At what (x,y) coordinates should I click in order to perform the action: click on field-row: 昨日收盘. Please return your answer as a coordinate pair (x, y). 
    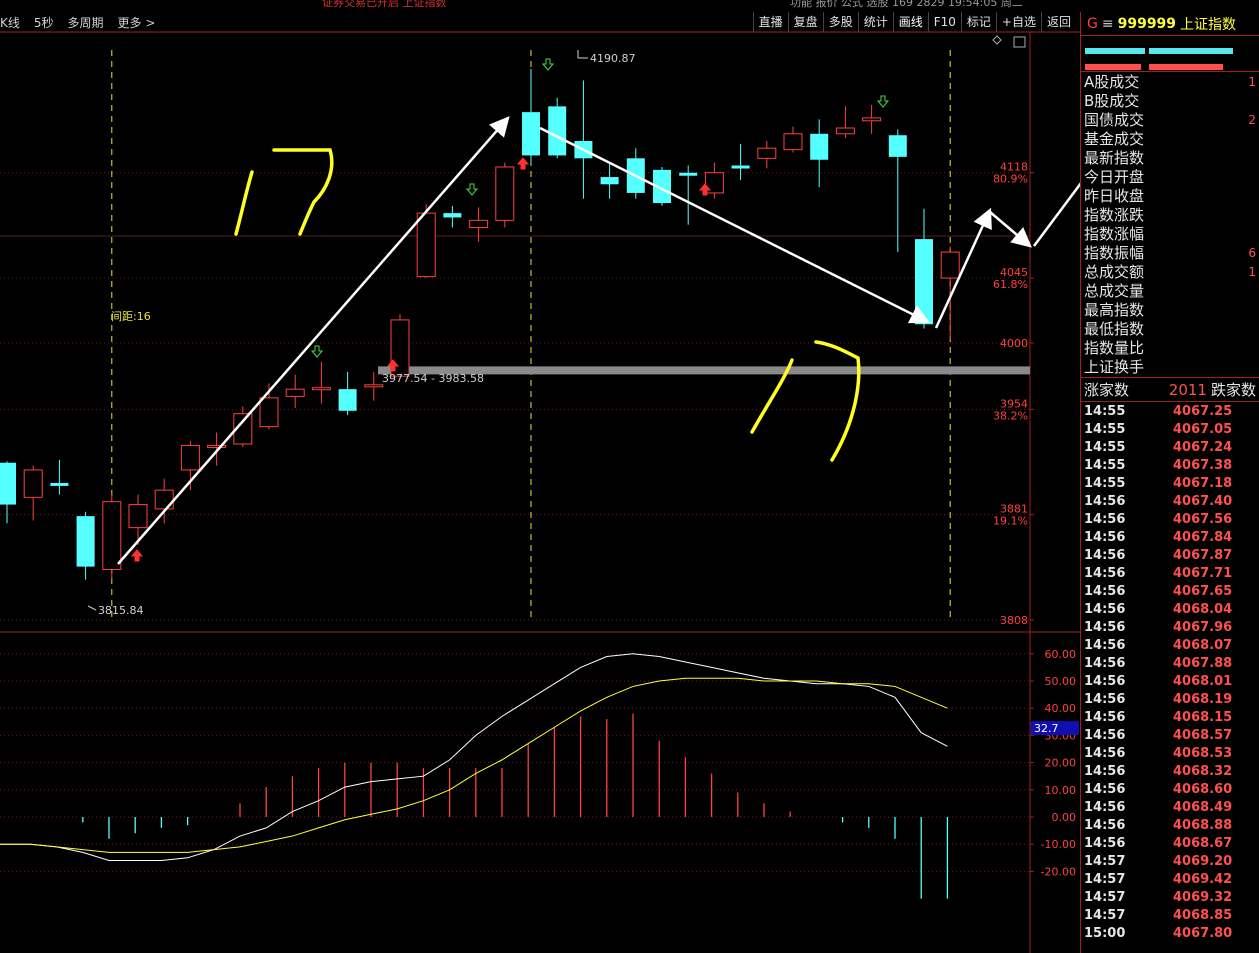
    Looking at the image, I should click on (1170, 196).